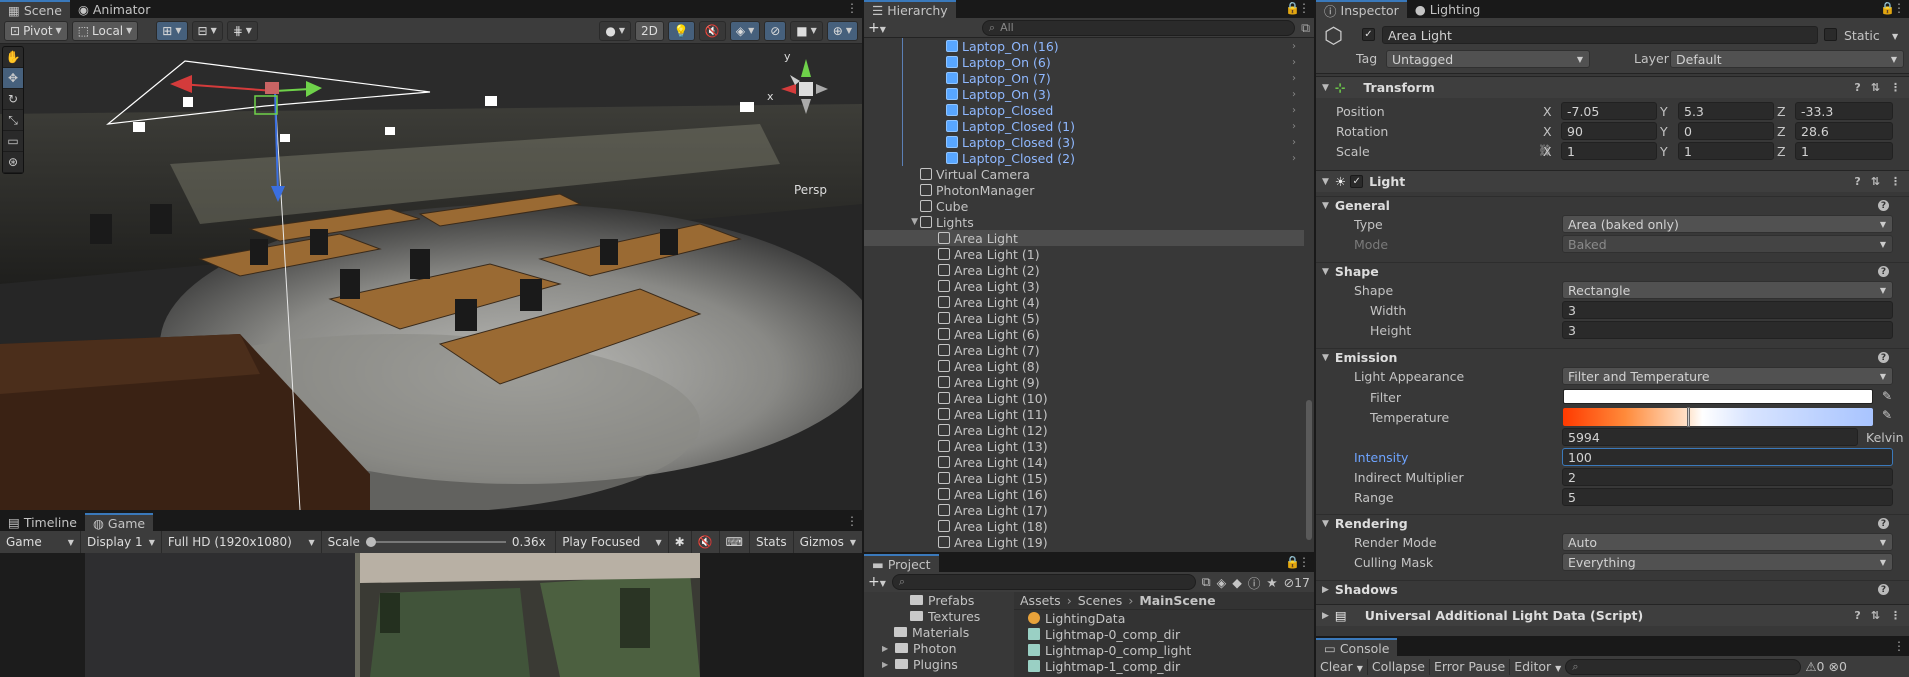 The height and width of the screenshot is (677, 1909). What do you see at coordinates (13, 78) in the screenshot?
I see `move-tool-button: ✥` at bounding box center [13, 78].